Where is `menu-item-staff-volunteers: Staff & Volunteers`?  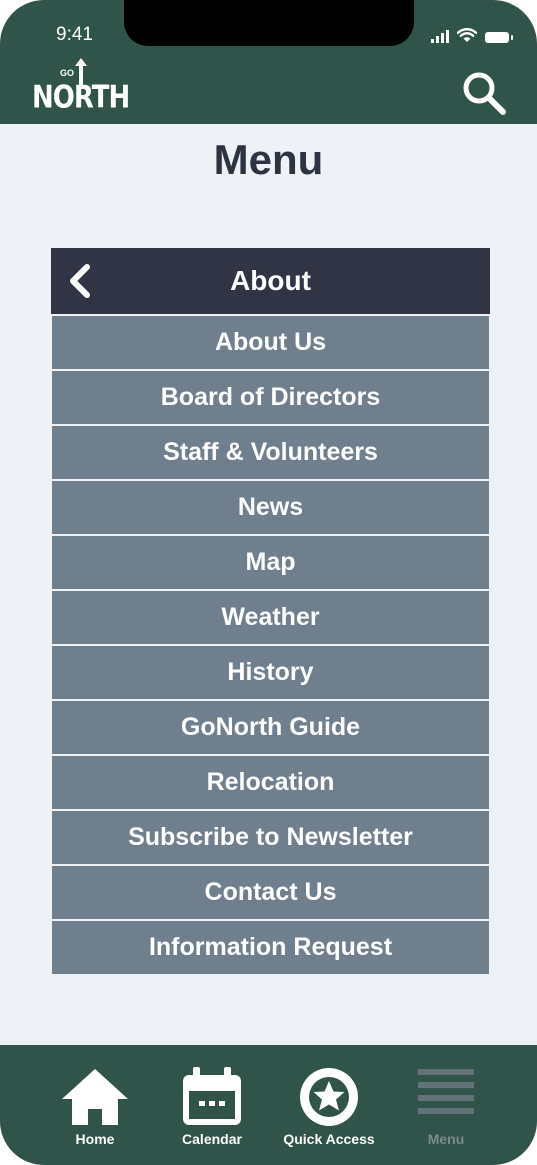
menu-item-staff-volunteers: Staff & Volunteers is located at coordinates (270, 452).